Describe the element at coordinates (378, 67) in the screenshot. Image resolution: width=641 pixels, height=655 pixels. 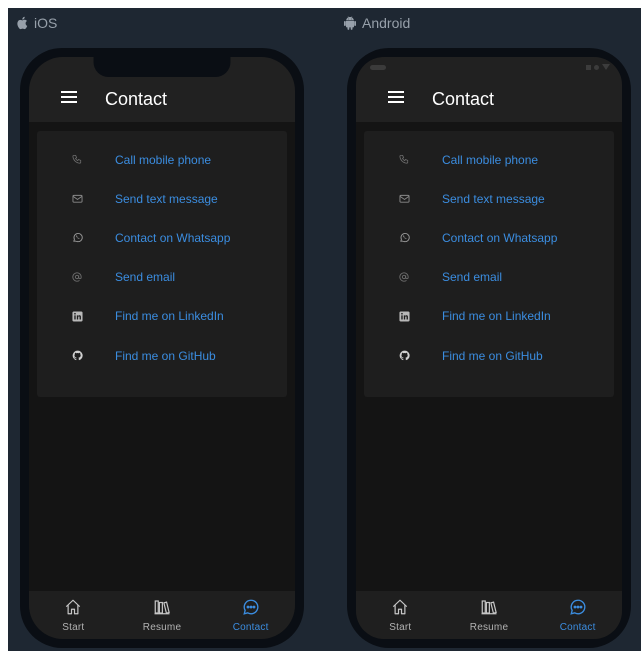
I see `camera-pill` at that location.